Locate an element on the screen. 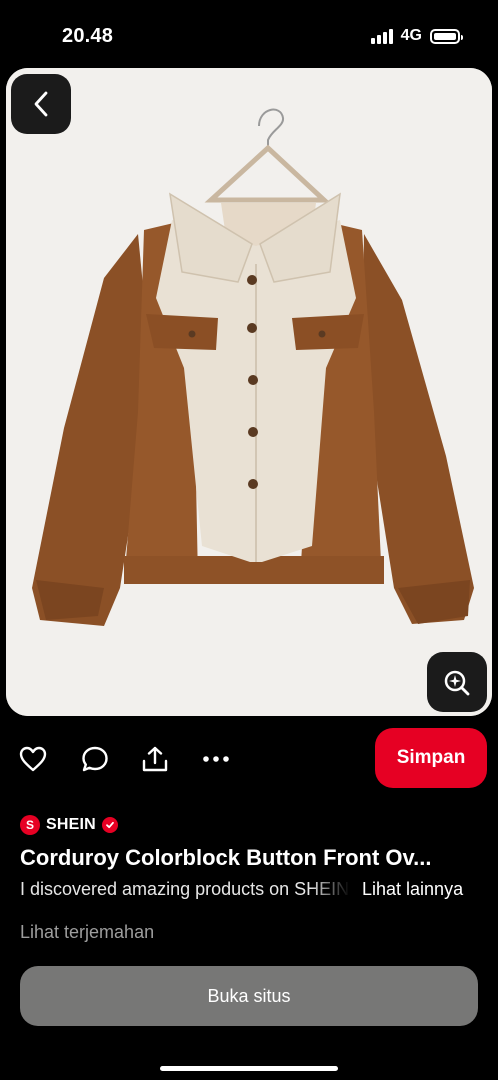 The height and width of the screenshot is (1080, 498). see-more-link: Lihat lainnya is located at coordinates (412, 889).